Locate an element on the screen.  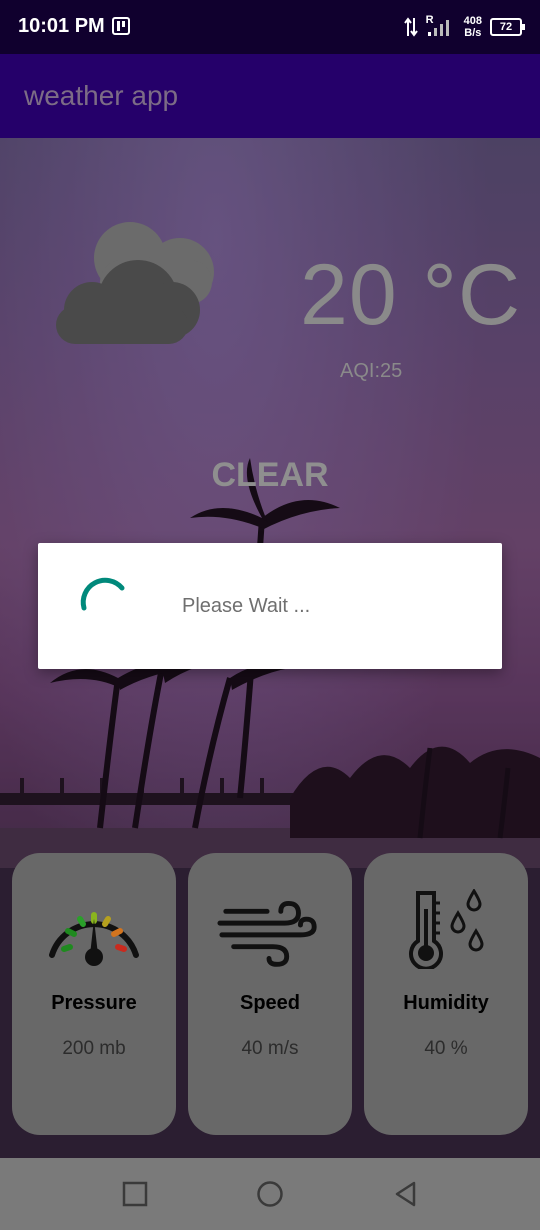
wind-icon is located at coordinates (267, 934).